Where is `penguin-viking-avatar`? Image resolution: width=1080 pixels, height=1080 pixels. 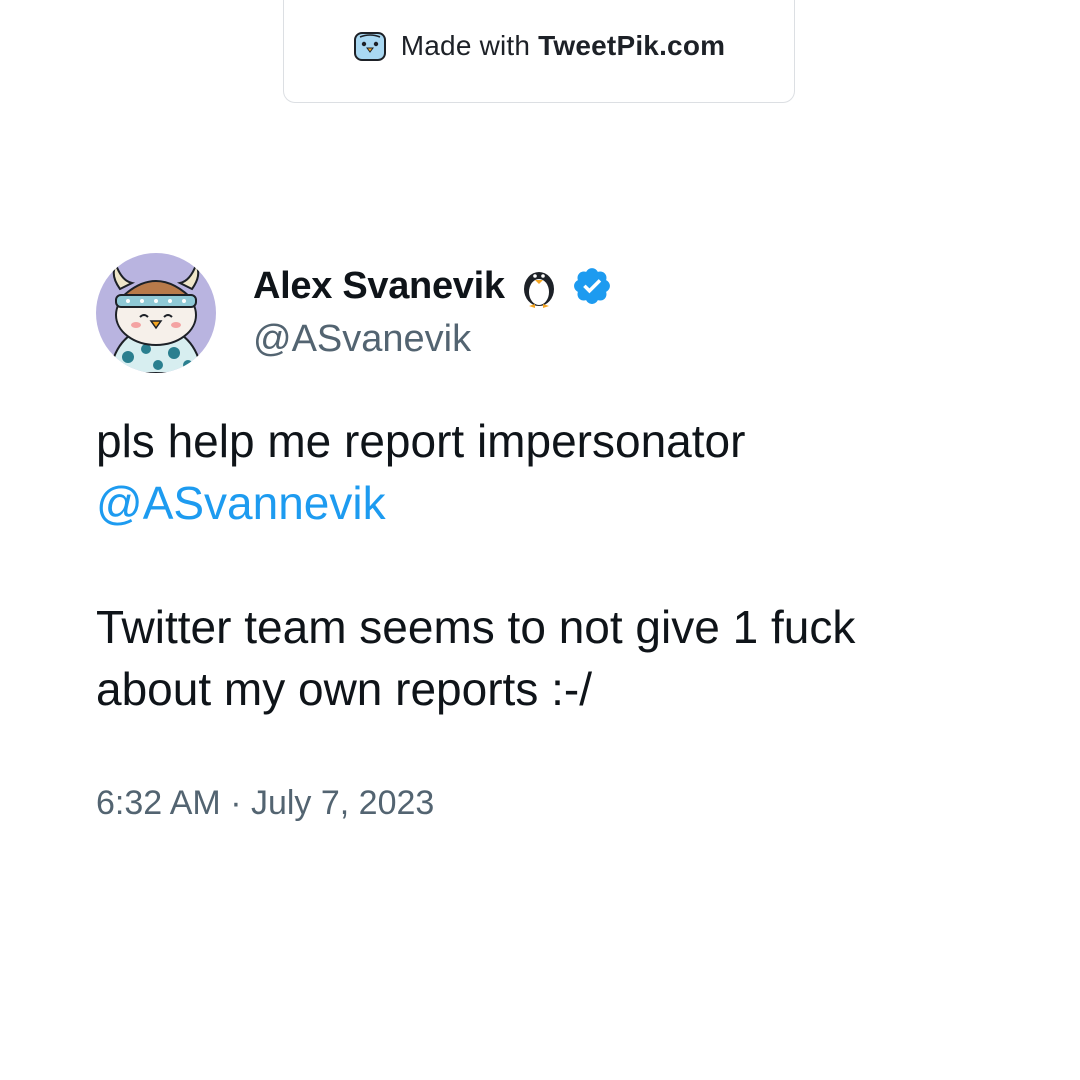
penguin-viking-avatar is located at coordinates (156, 313).